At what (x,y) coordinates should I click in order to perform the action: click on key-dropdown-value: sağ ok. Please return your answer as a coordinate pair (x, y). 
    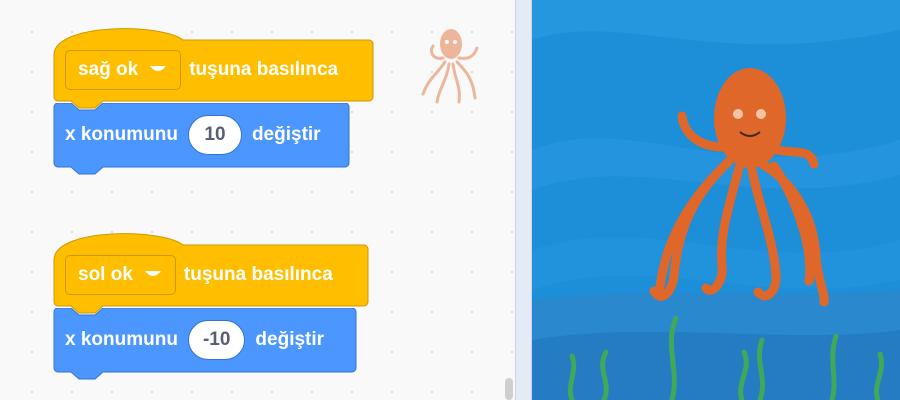
    Looking at the image, I should click on (108, 69).